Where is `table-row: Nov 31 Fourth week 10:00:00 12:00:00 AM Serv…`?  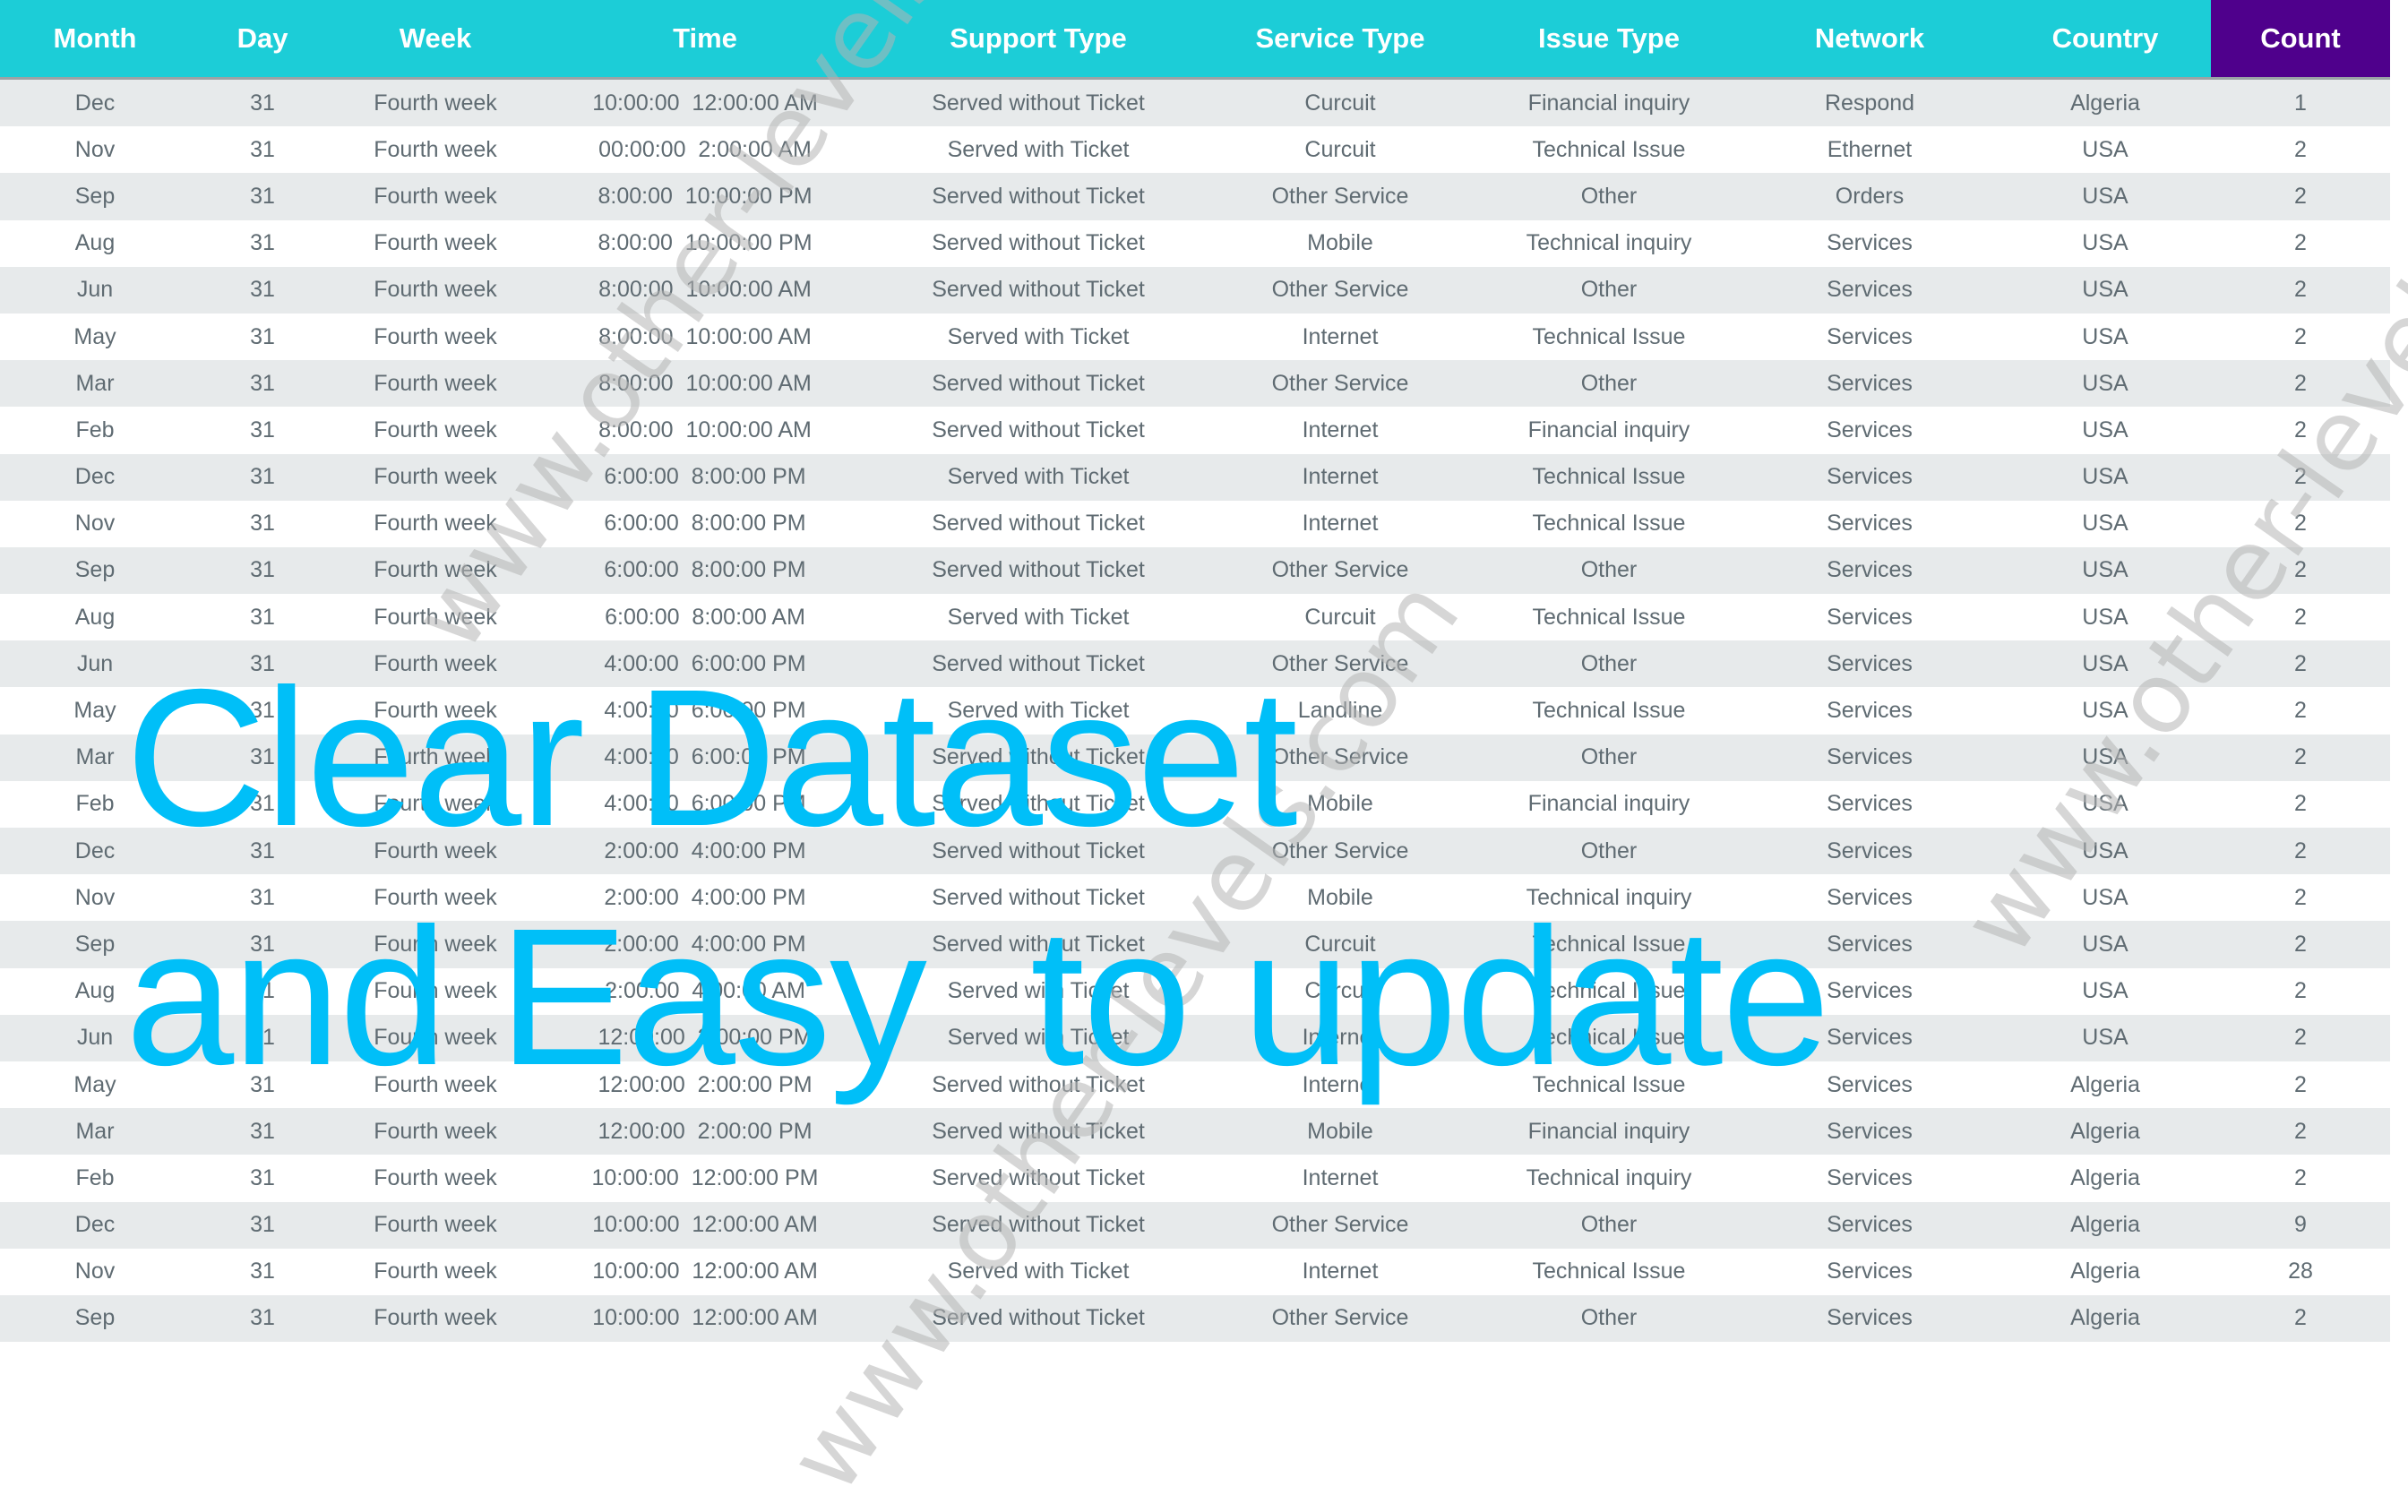
table-row: Nov 31 Fourth week 10:00:00 12:00:00 AM Serv… is located at coordinates (1195, 1272).